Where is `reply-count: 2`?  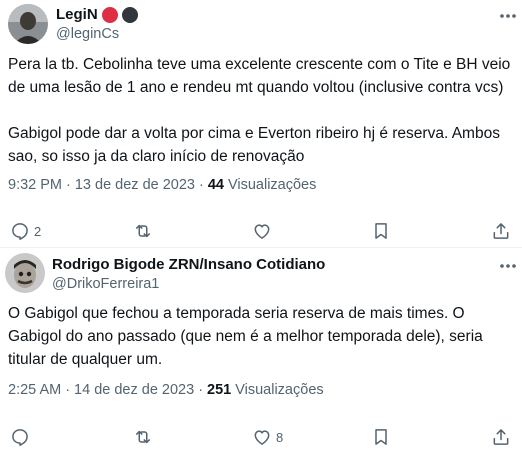
reply-count: 2 is located at coordinates (38, 231).